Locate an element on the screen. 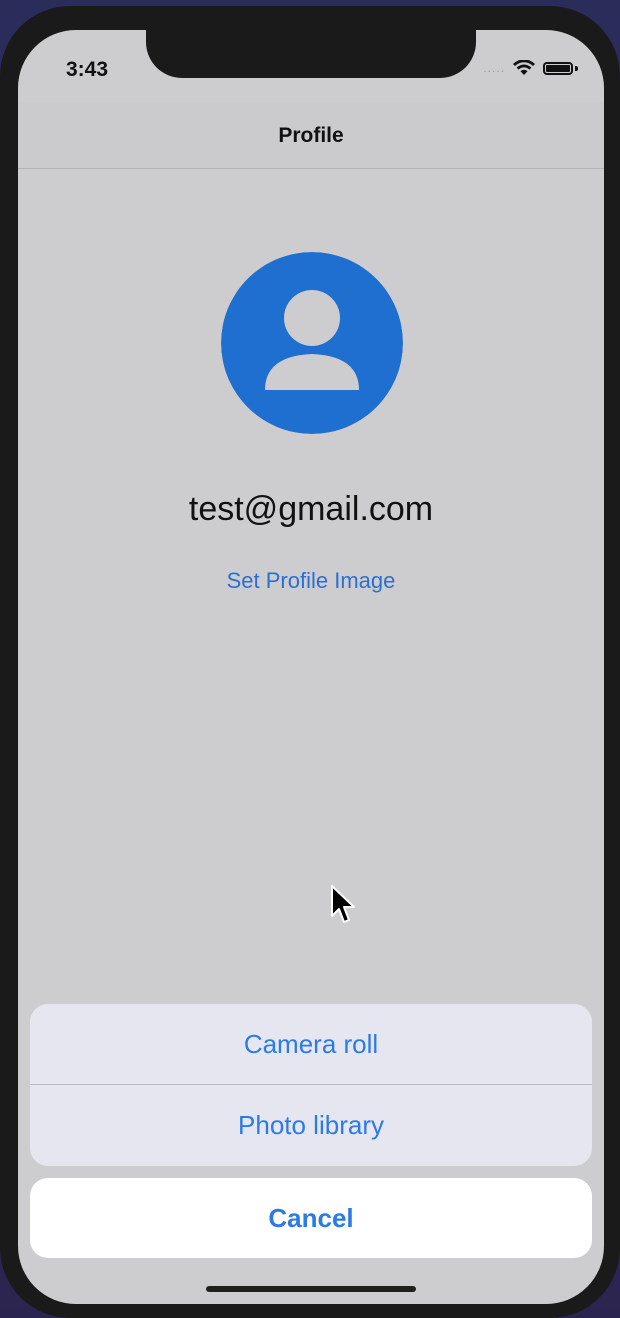  wifi-icon is located at coordinates (524, 67).